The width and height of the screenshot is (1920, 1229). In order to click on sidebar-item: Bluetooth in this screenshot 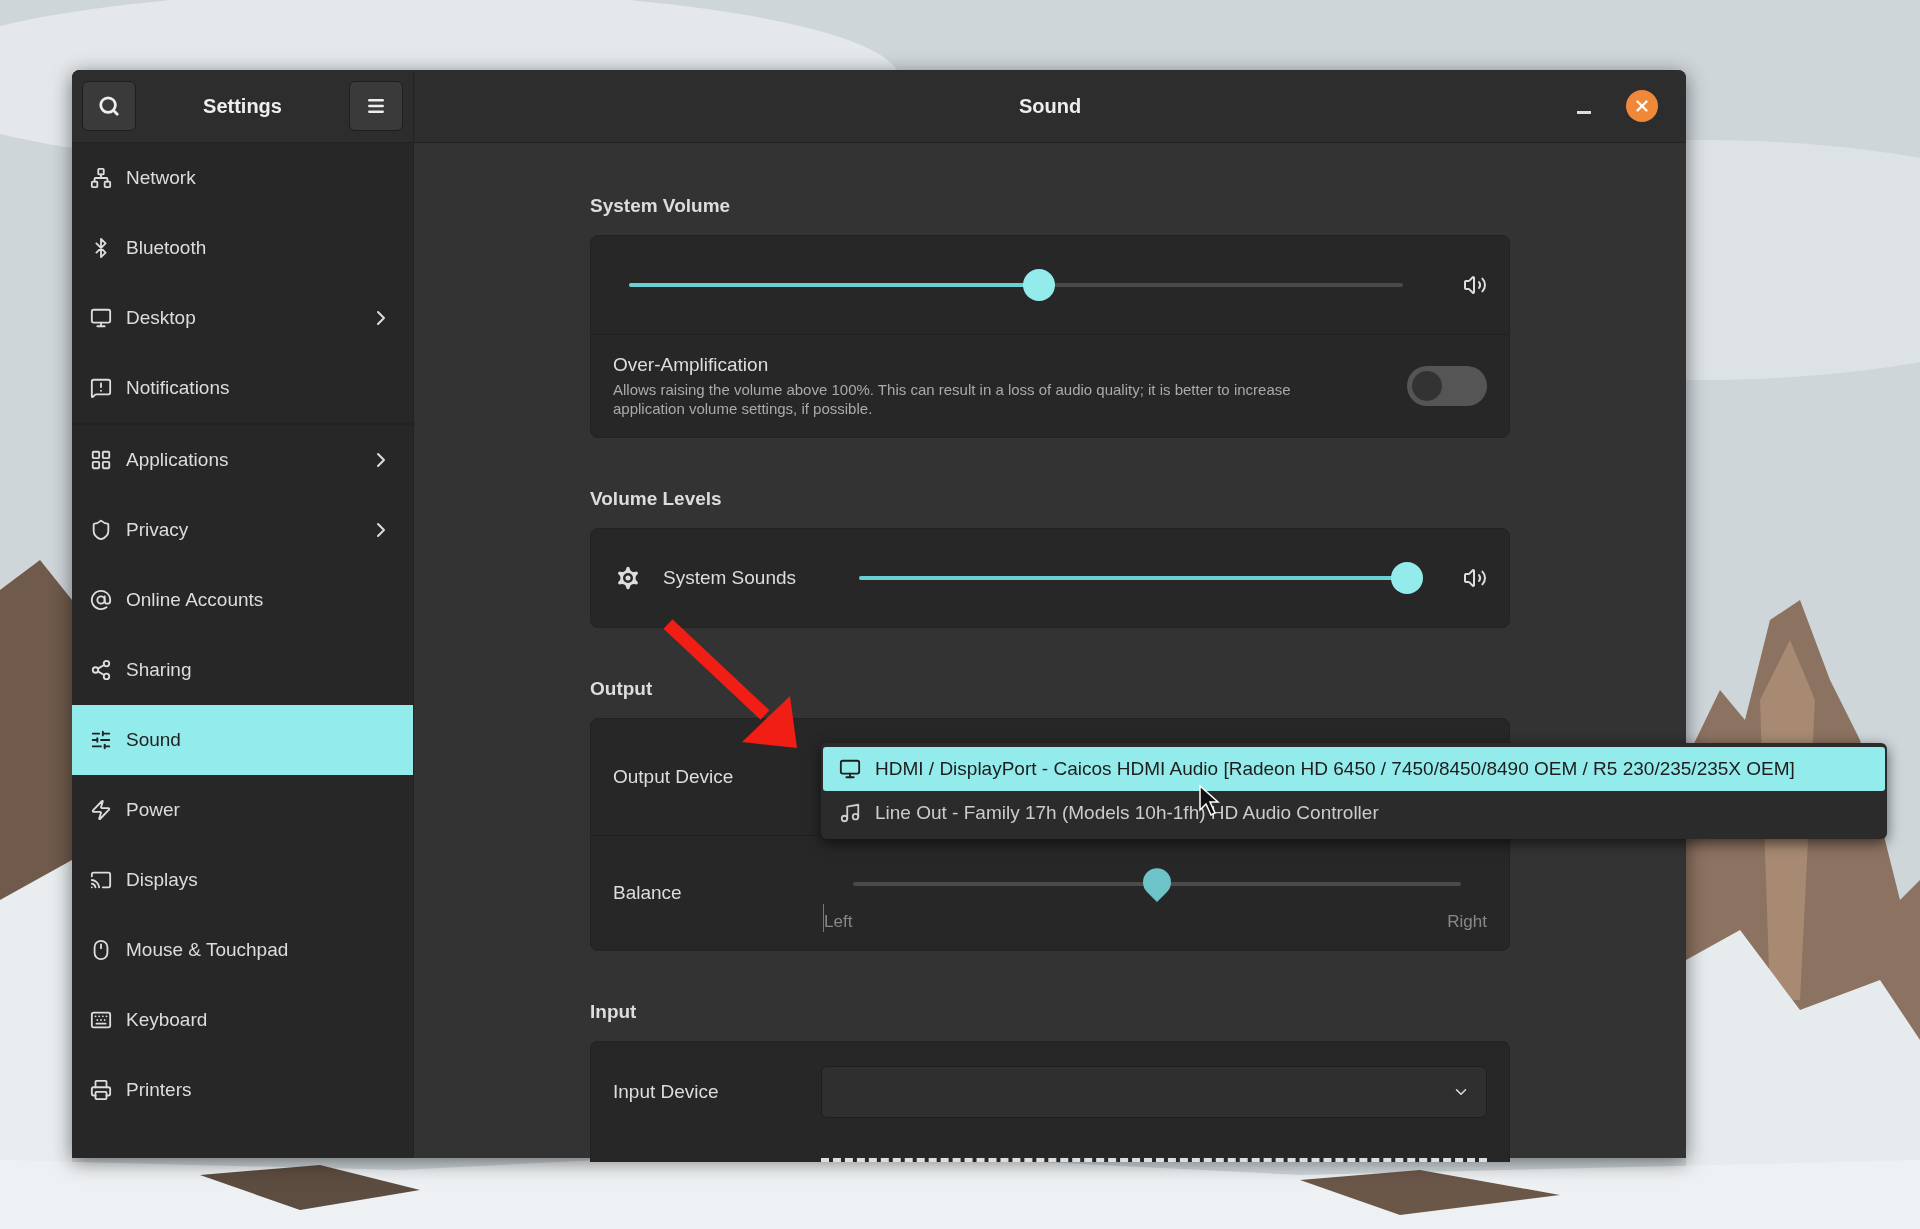, I will do `click(242, 248)`.